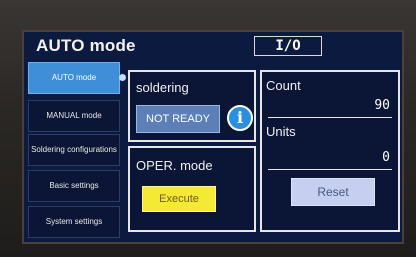 The image size is (416, 257). What do you see at coordinates (74, 116) in the screenshot?
I see `sidebar-item-manual-mode: MANUAL mode` at bounding box center [74, 116].